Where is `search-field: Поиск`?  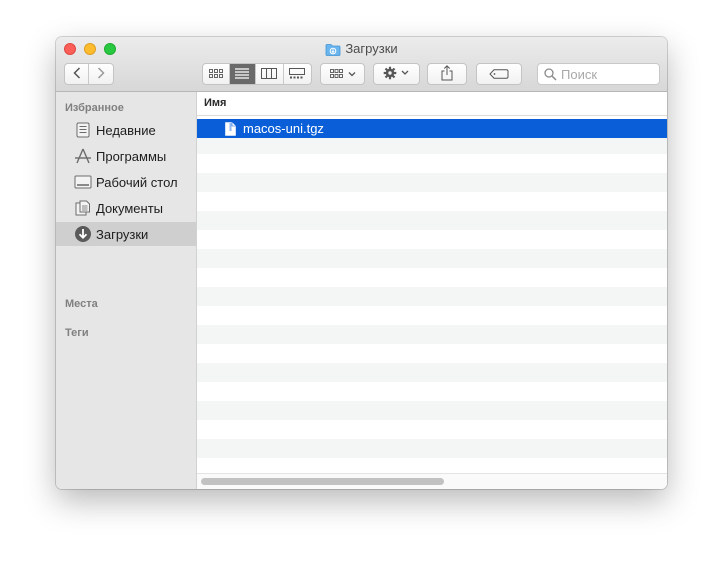 search-field: Поиск is located at coordinates (598, 74).